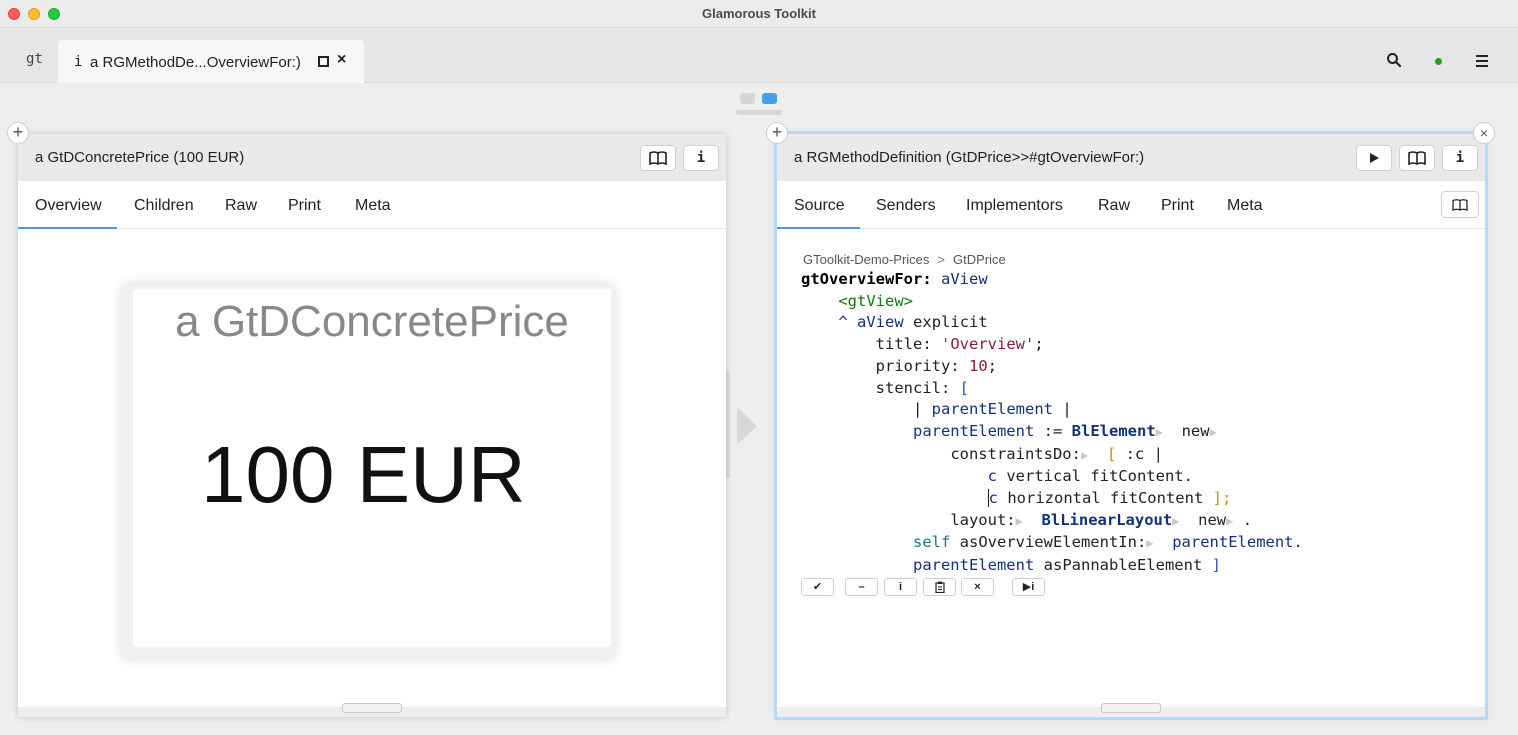 The image size is (1518, 735). Describe the element at coordinates (880, 322) in the screenshot. I see `code-token: aView` at that location.